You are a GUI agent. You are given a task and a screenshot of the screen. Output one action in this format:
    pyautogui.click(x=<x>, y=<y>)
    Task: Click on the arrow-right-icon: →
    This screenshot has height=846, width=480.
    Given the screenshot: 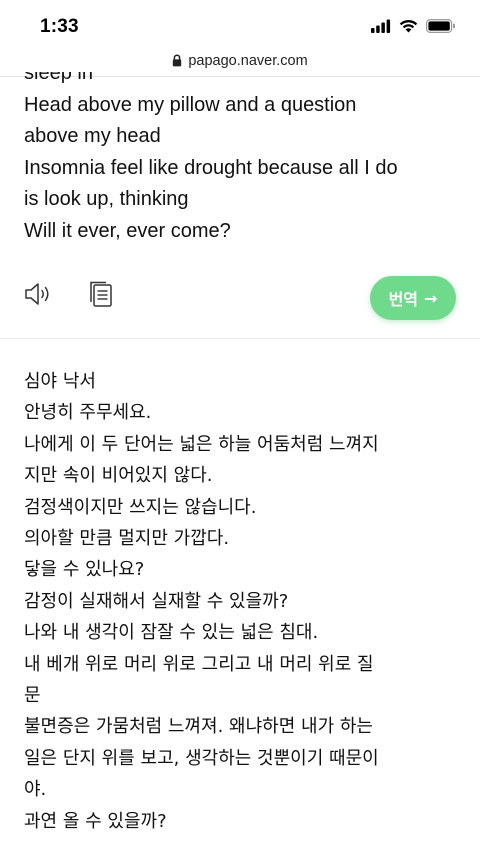 What is the action you would take?
    pyautogui.click(x=431, y=298)
    